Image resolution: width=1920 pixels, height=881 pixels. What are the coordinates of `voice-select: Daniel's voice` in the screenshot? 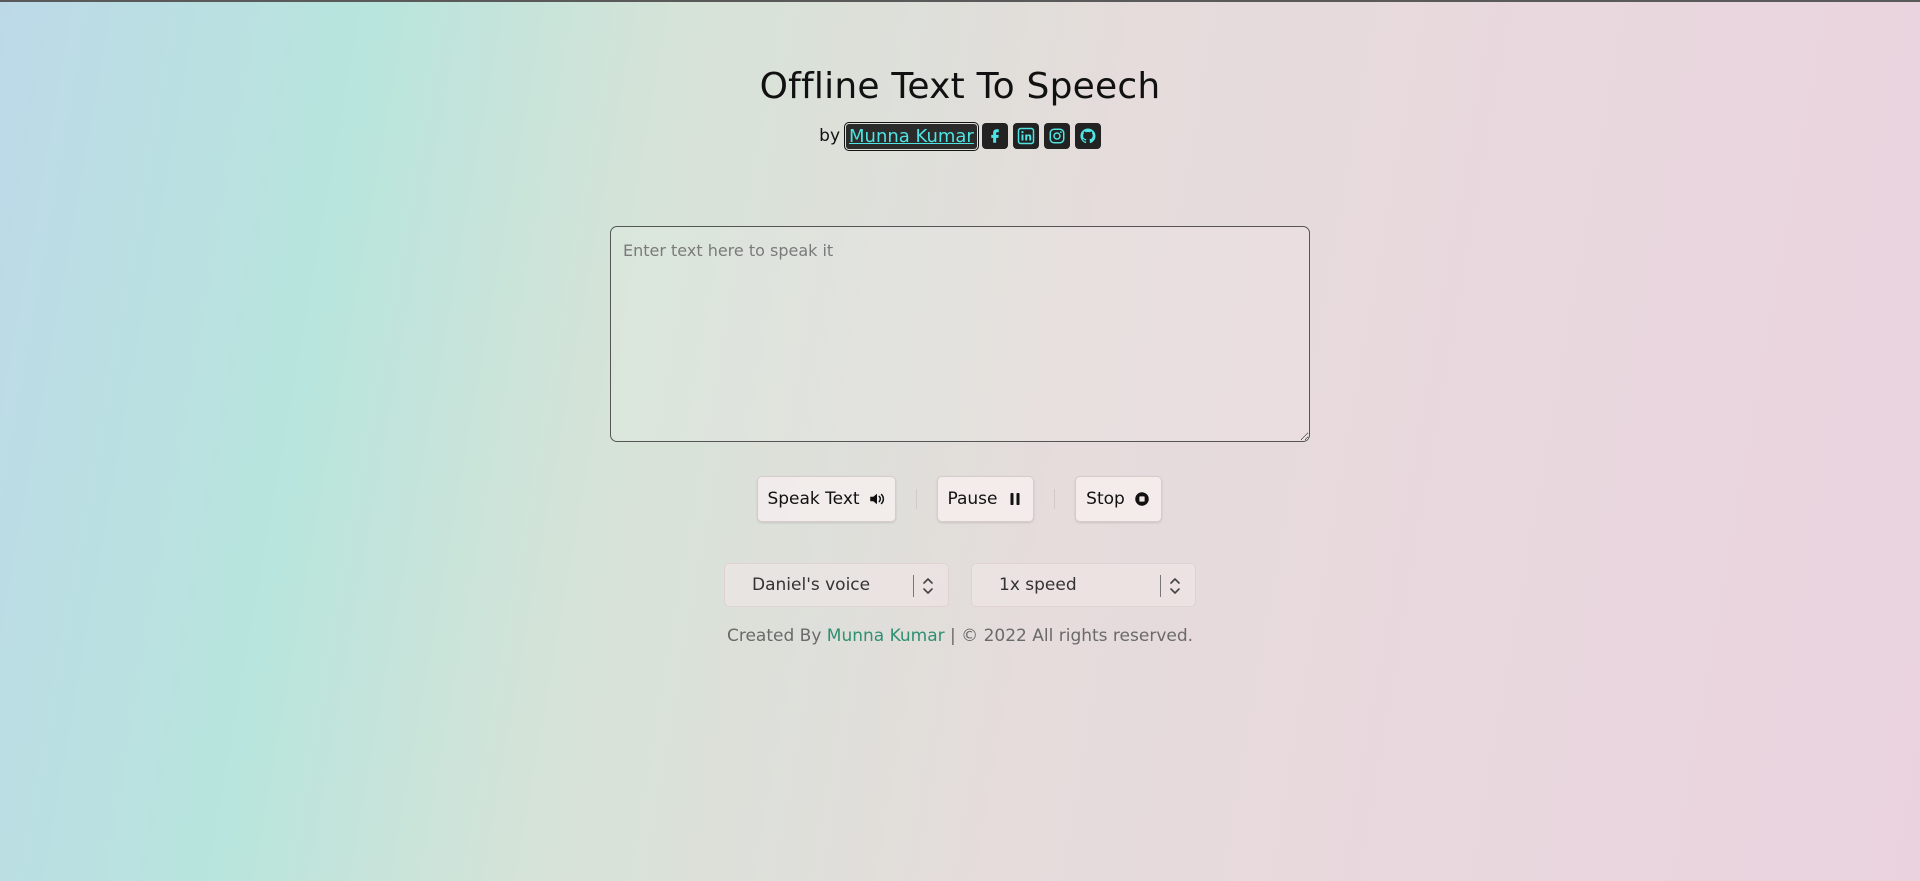 It's located at (836, 585).